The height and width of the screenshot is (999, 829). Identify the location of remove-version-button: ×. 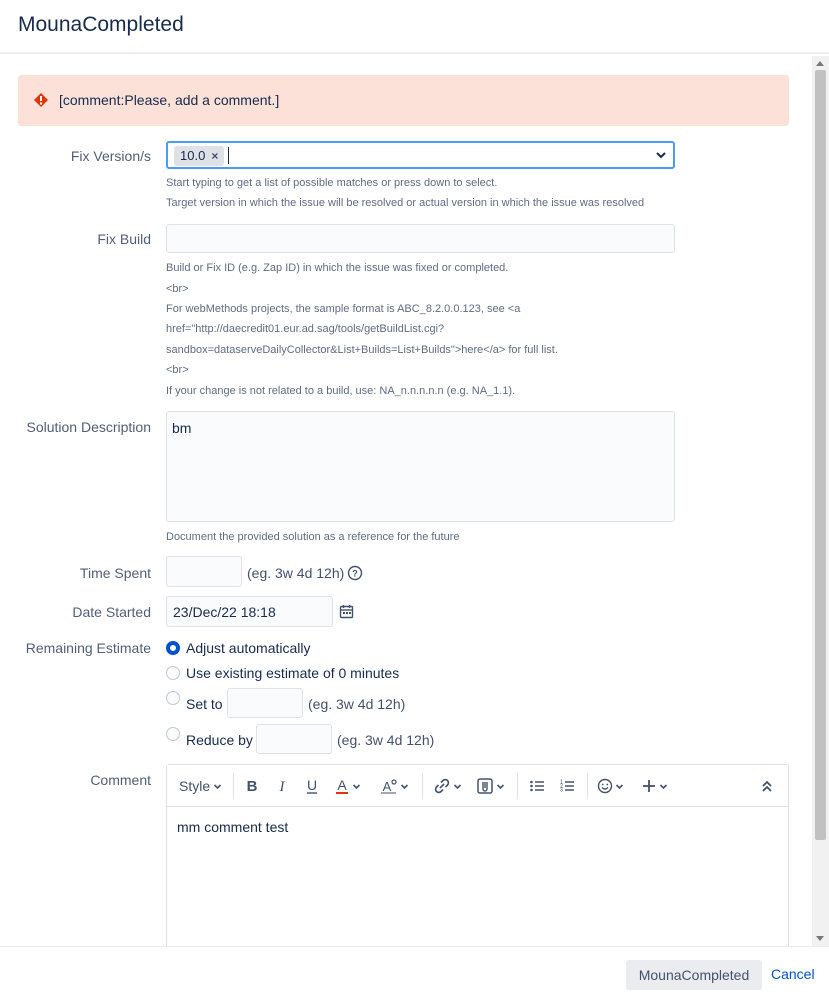
(214, 156).